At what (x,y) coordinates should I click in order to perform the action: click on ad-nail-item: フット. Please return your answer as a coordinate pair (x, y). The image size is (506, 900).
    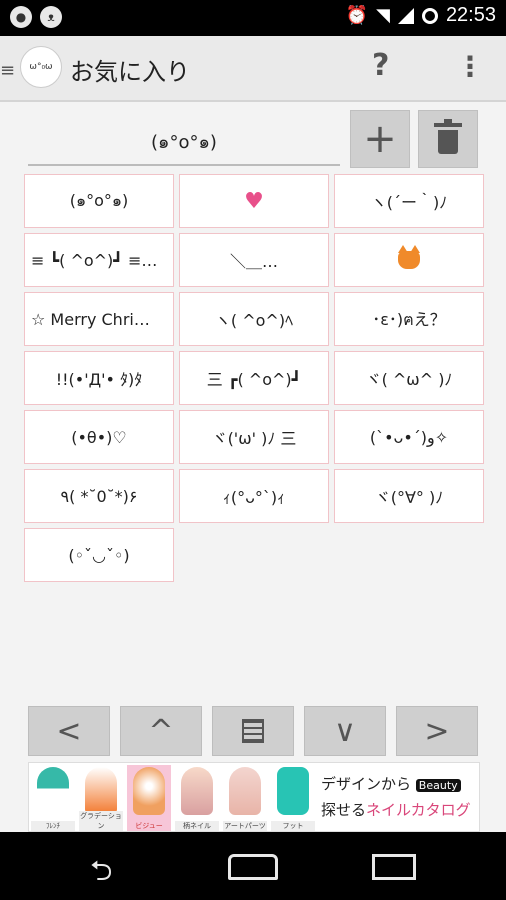
    Looking at the image, I should click on (293, 798).